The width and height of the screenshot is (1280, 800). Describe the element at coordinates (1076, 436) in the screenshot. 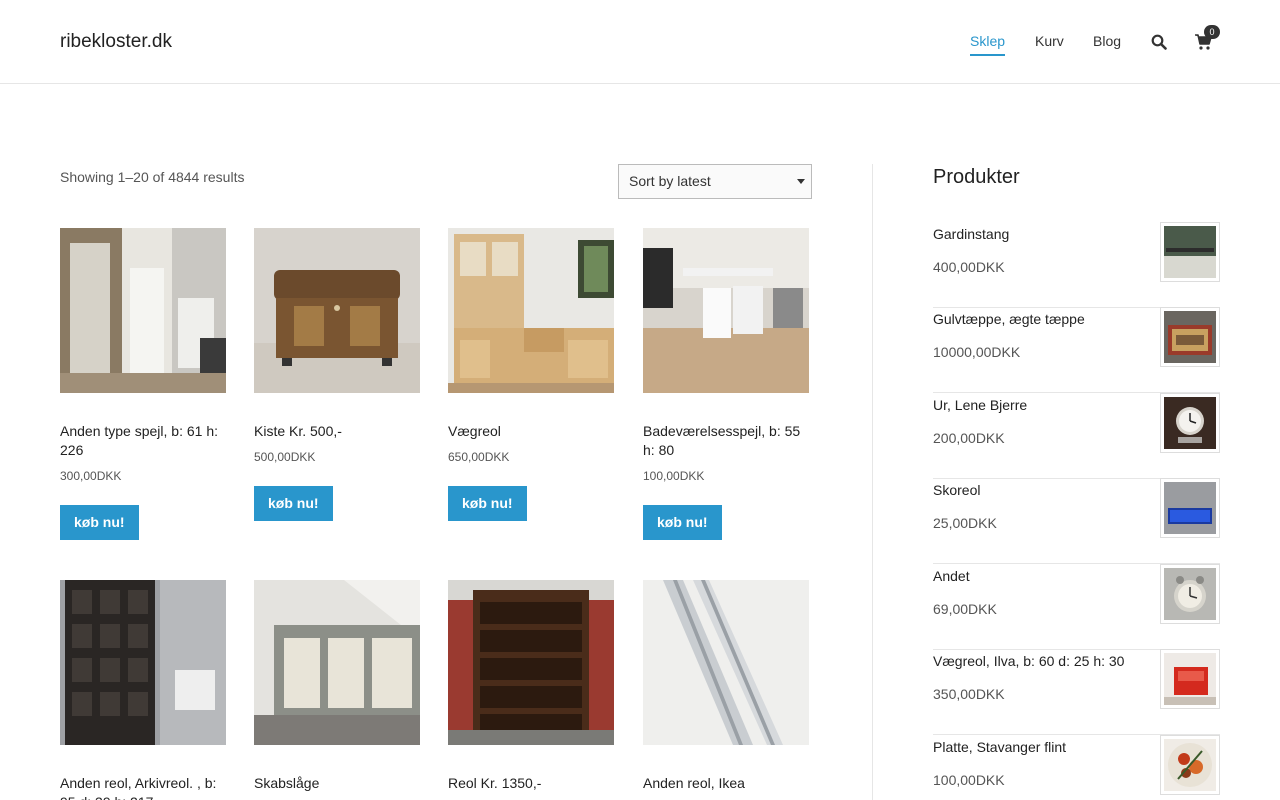

I see `sidebar-product: Ur, Lene Bjerre 200,00DKK` at that location.